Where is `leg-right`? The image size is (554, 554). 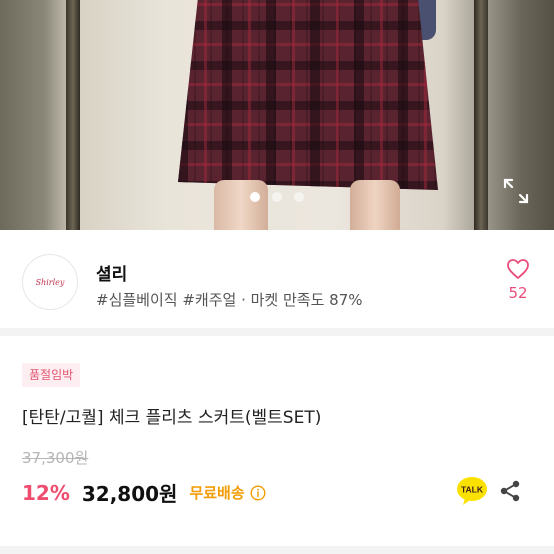 leg-right is located at coordinates (375, 205).